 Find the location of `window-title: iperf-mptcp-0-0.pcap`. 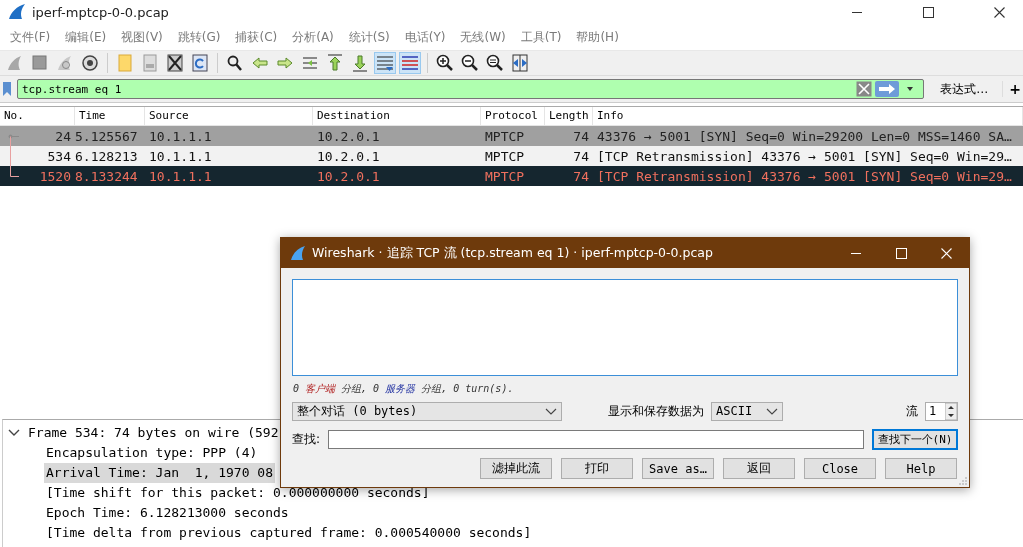

window-title: iperf-mptcp-0-0.pcap is located at coordinates (101, 12).